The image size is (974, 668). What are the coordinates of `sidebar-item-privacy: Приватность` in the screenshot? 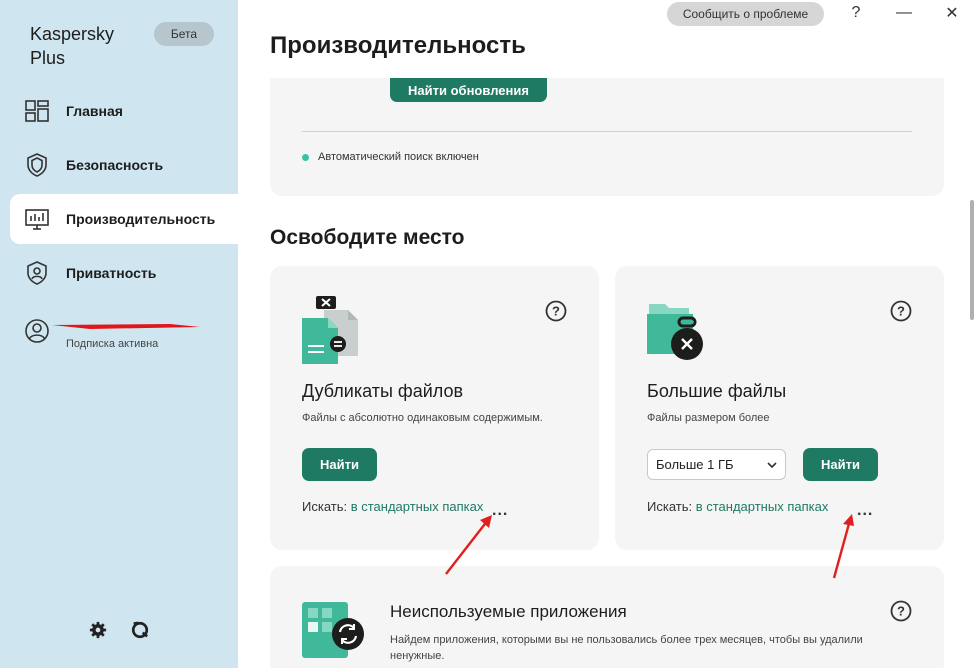 It's located at (119, 273).